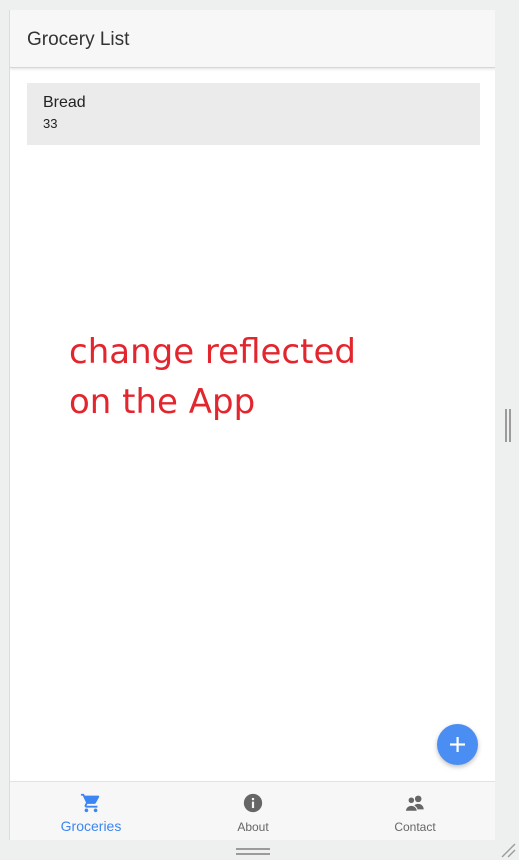  I want to click on nav-label-groceries: Groceries, so click(91, 826).